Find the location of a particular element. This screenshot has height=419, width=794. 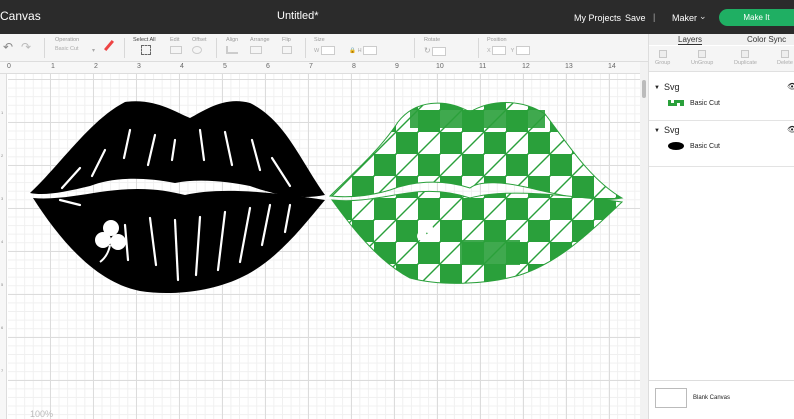

duplicate-icon is located at coordinates (745, 54).